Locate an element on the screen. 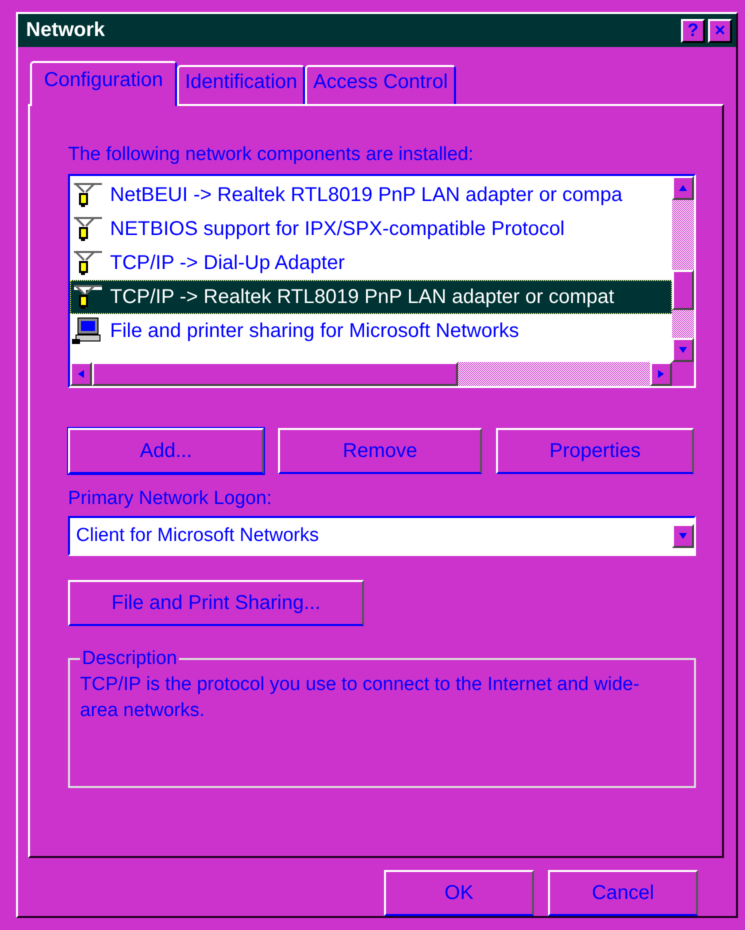 Image resolution: width=745 pixels, height=930 pixels. help-button: ? is located at coordinates (693, 30).